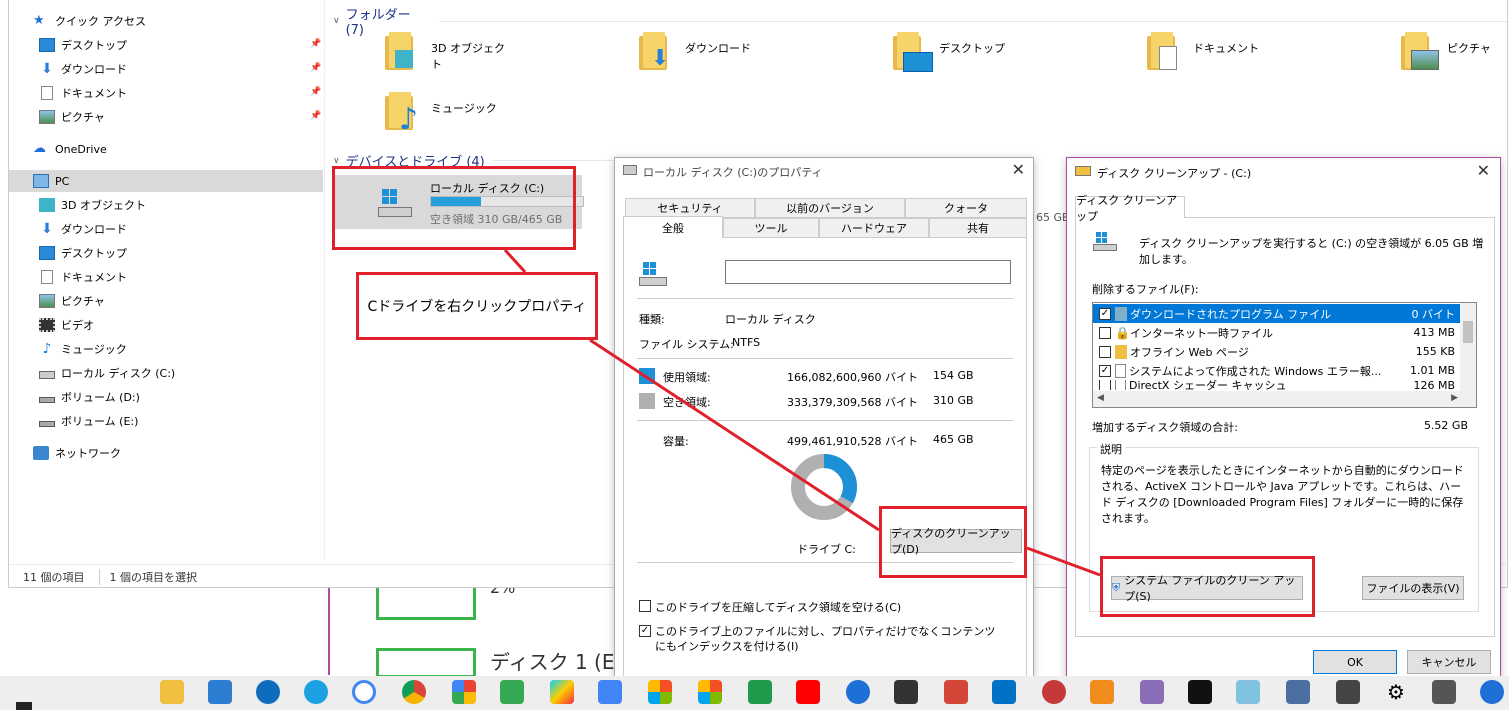  I want to click on calculator-taskbar-icon, so click(1348, 692).